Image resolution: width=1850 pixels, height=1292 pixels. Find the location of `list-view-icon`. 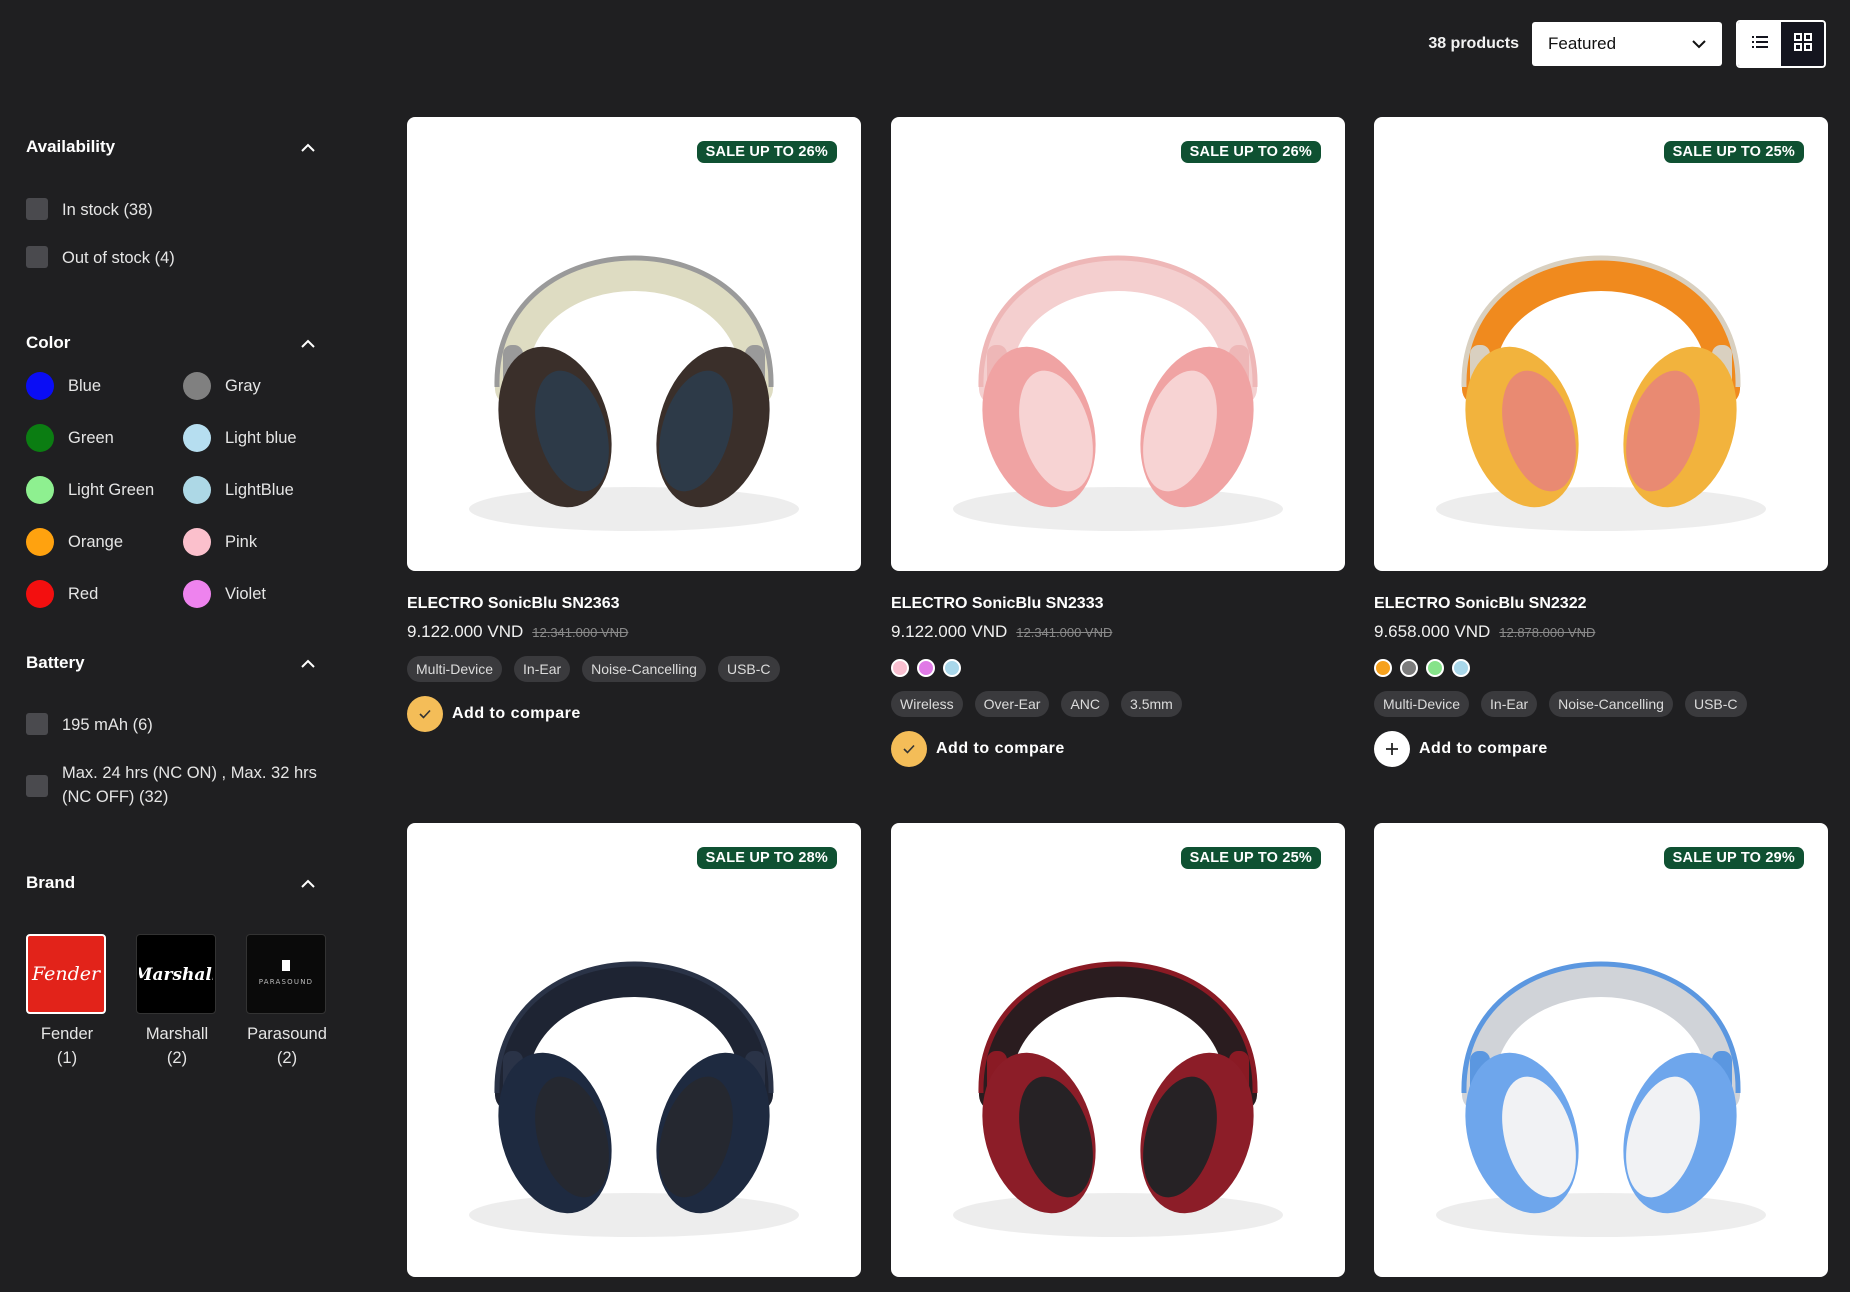

list-view-icon is located at coordinates (1759, 44).